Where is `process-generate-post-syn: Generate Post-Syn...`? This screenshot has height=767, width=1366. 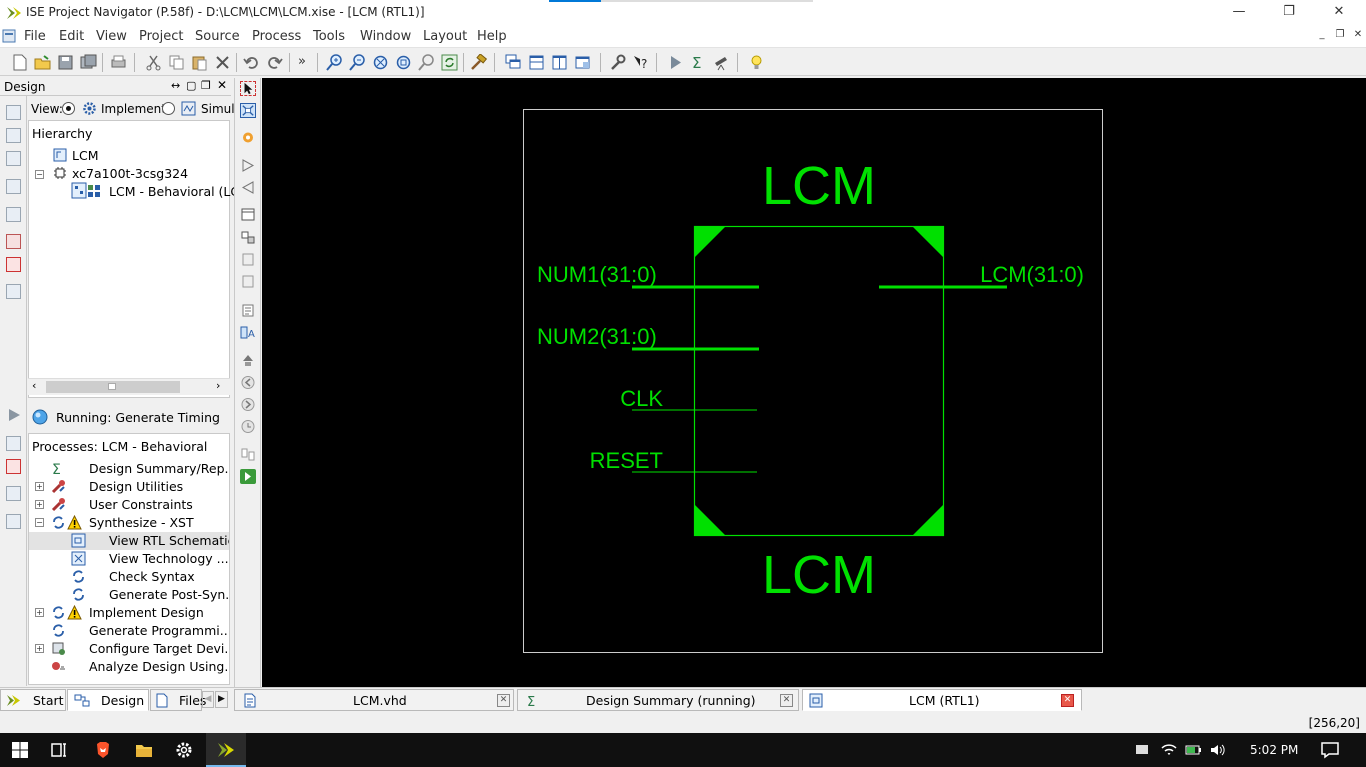
process-generate-post-syn: Generate Post-Syn... is located at coordinates (129, 595).